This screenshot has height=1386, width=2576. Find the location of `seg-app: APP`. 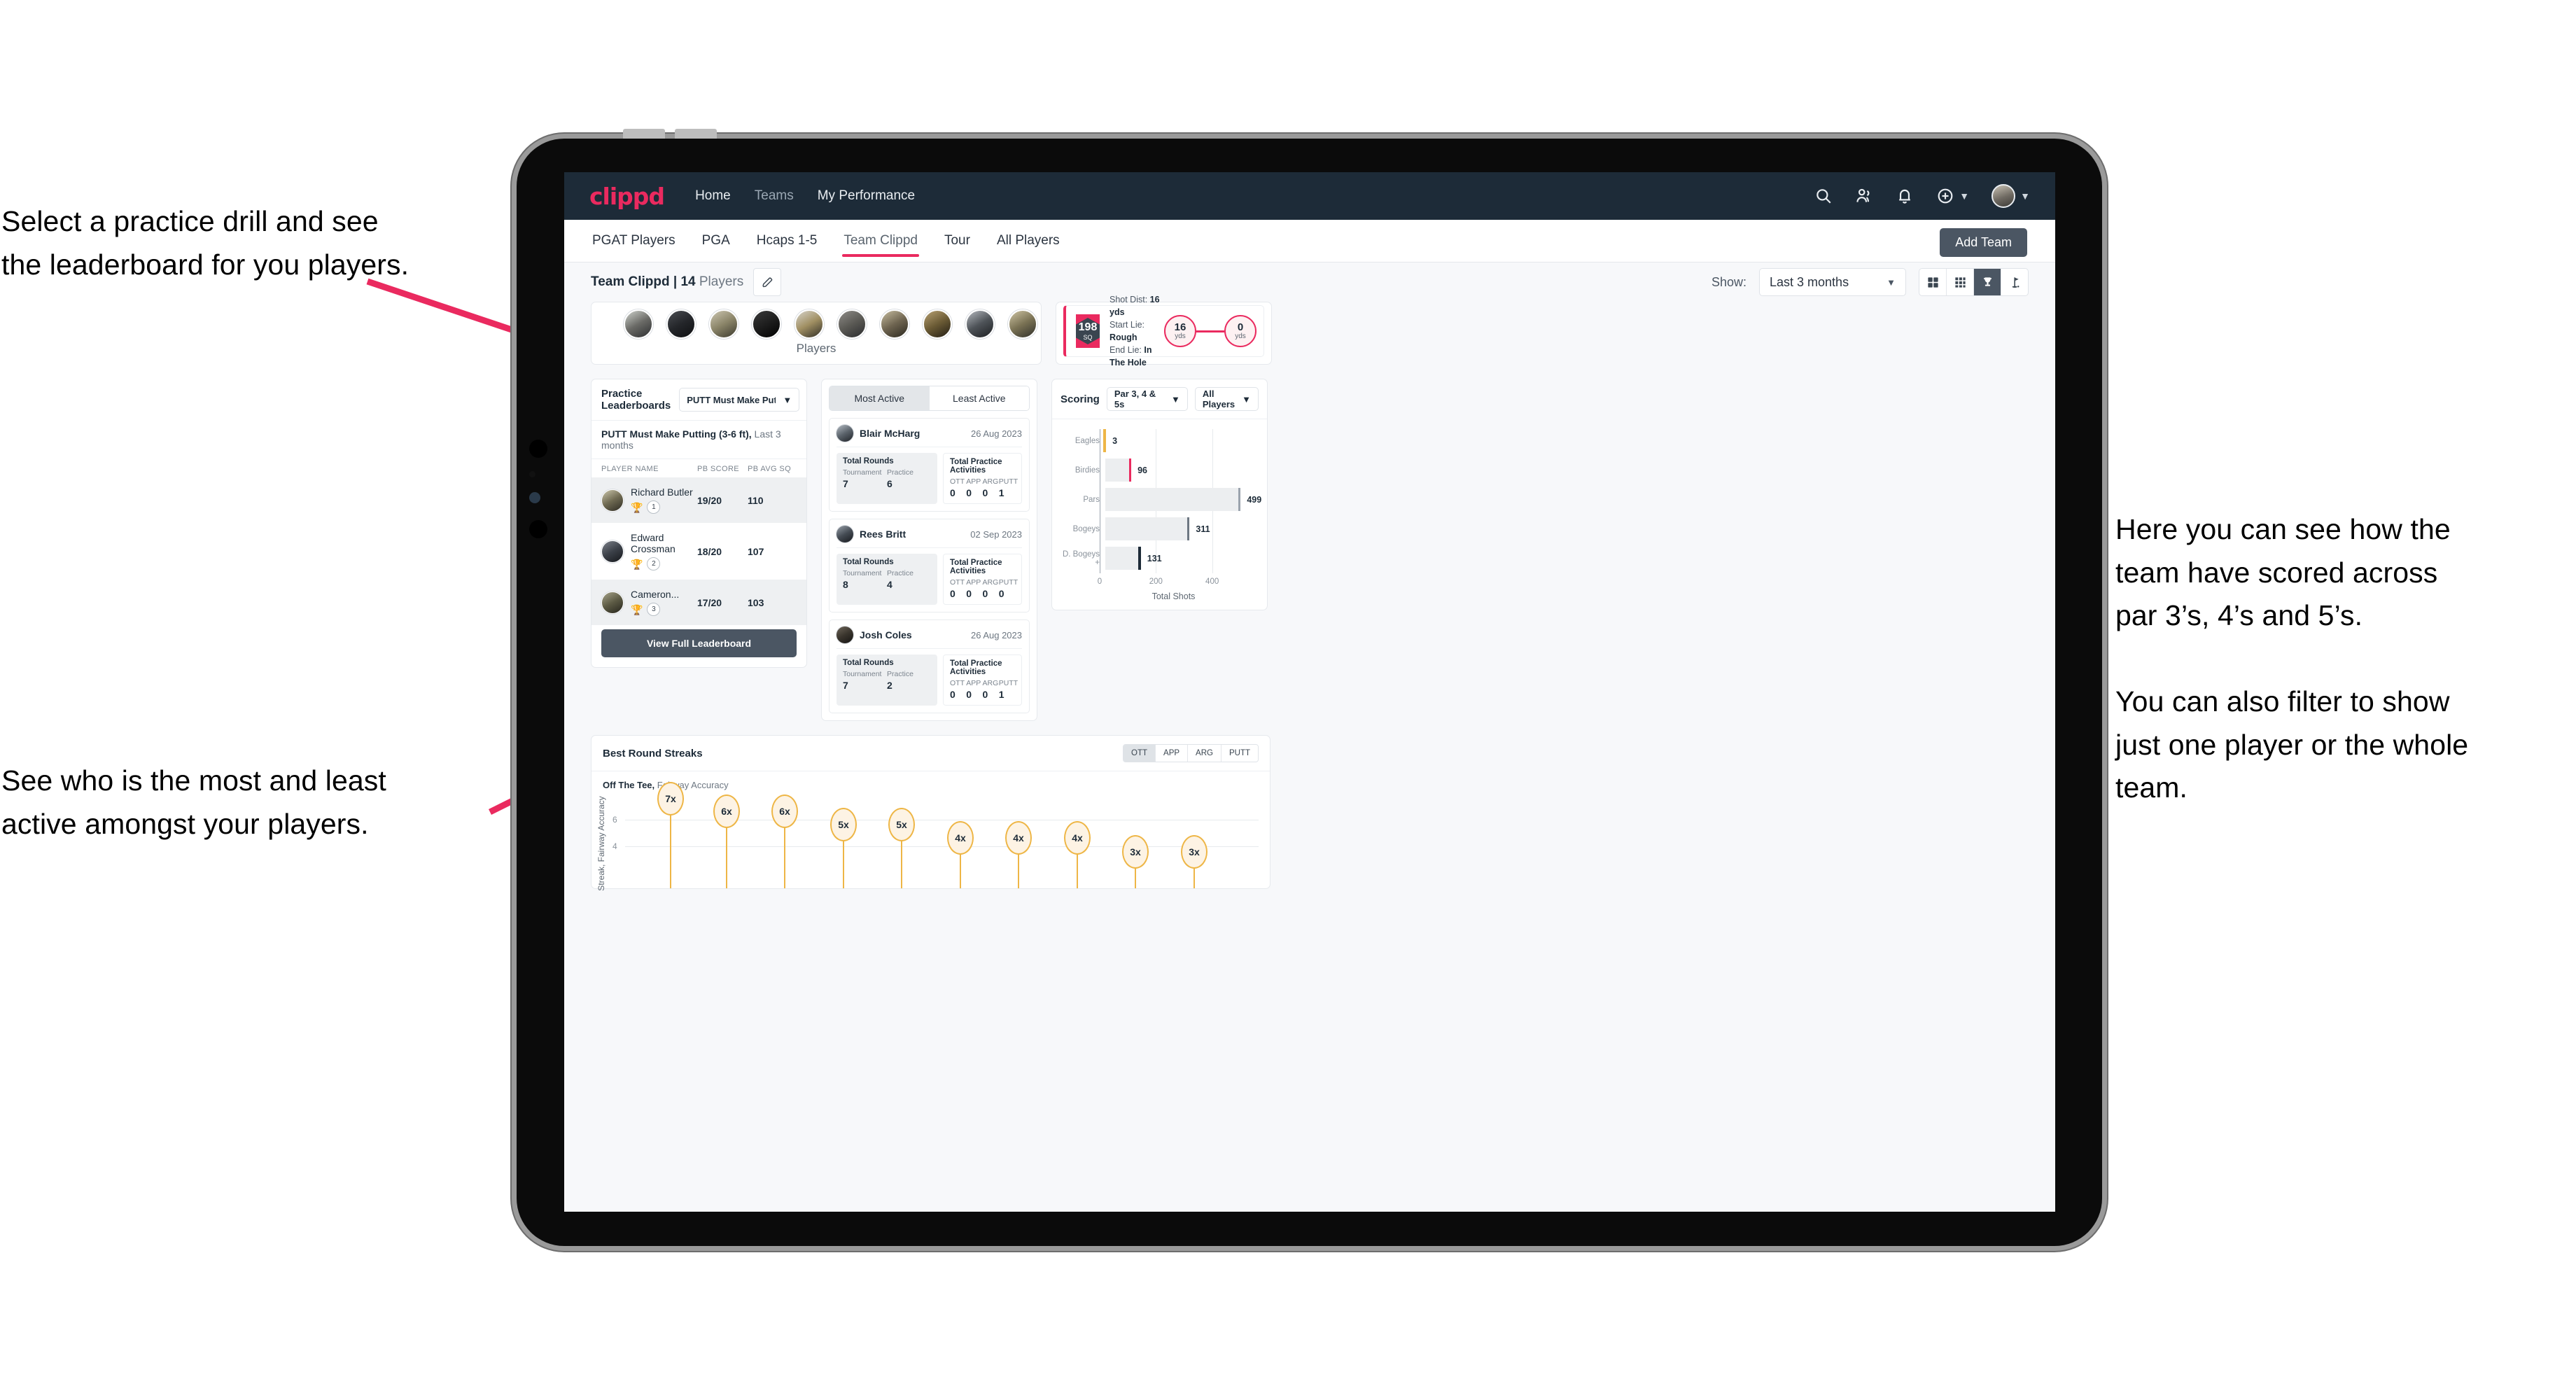

seg-app: APP is located at coordinates (1171, 753).